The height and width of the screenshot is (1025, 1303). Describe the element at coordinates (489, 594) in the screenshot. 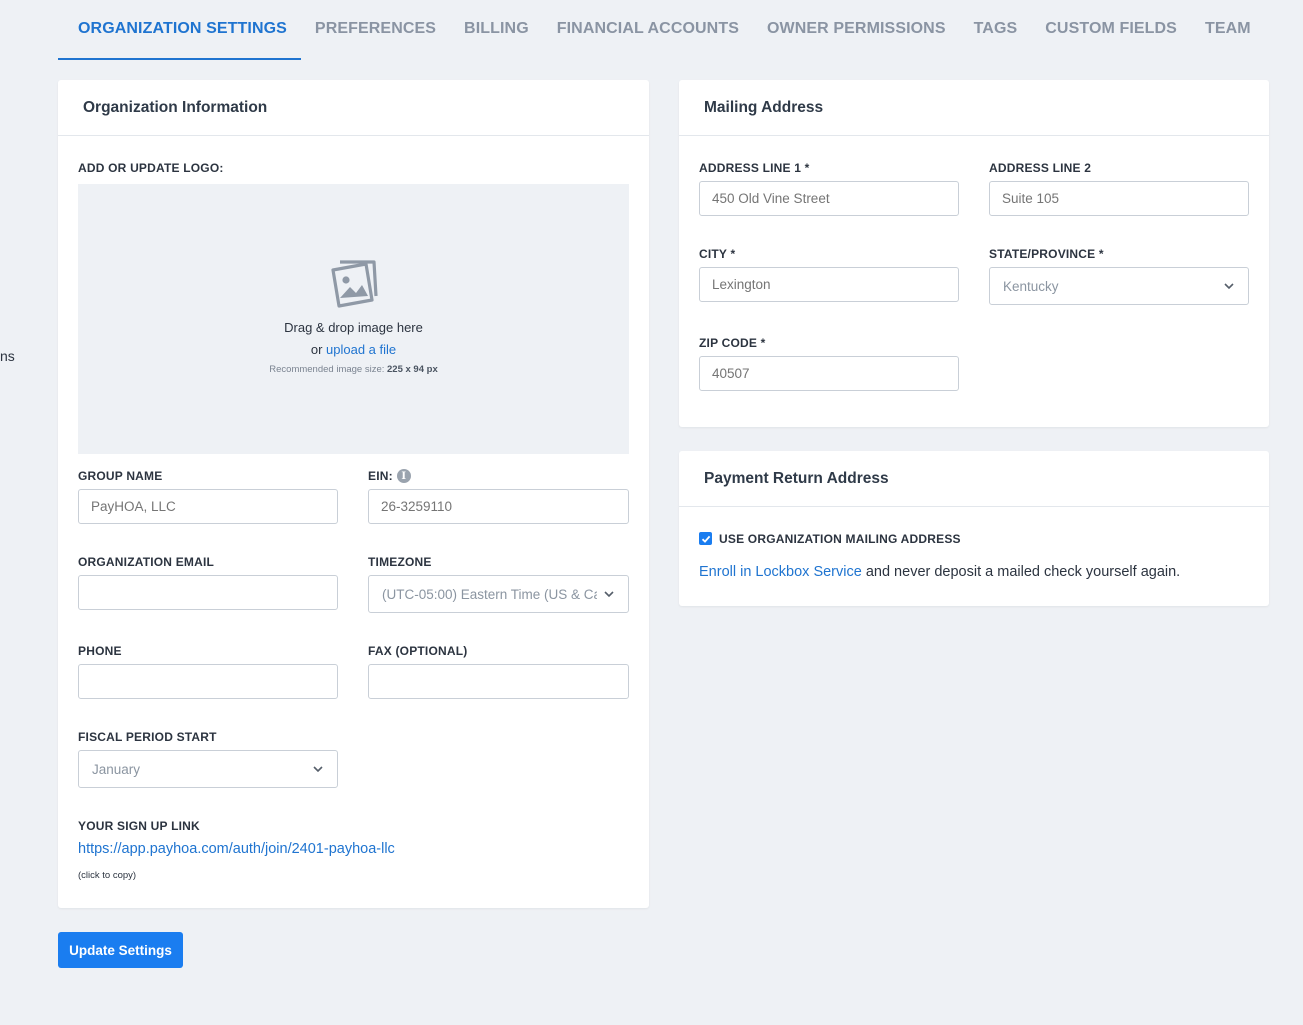

I see `timezone-value: (UTC-05:00) Eastern Time (US & Car` at that location.